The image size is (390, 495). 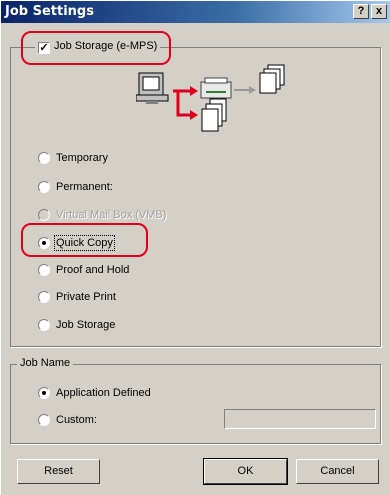 What do you see at coordinates (216, 88) in the screenshot?
I see `printer-icon` at bounding box center [216, 88].